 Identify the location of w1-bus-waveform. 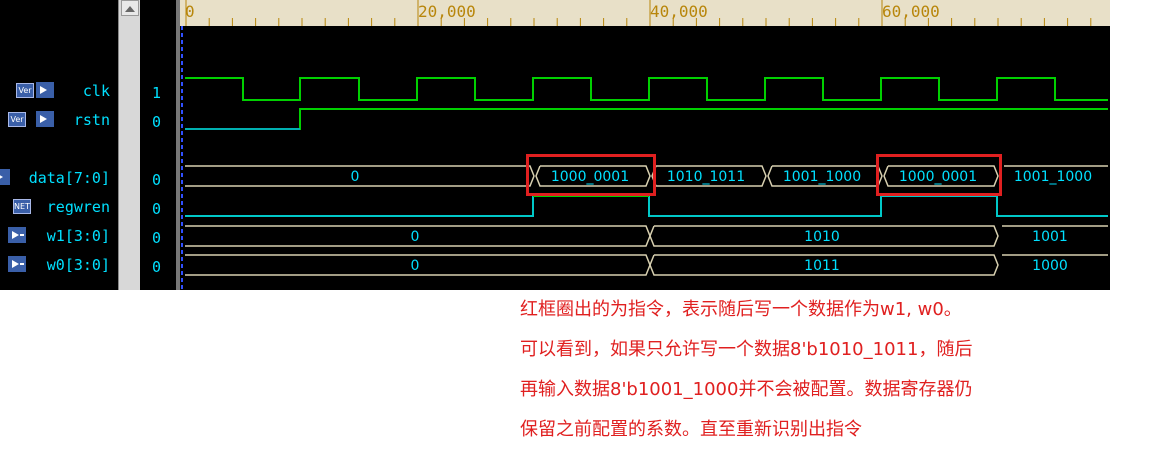
(646, 236).